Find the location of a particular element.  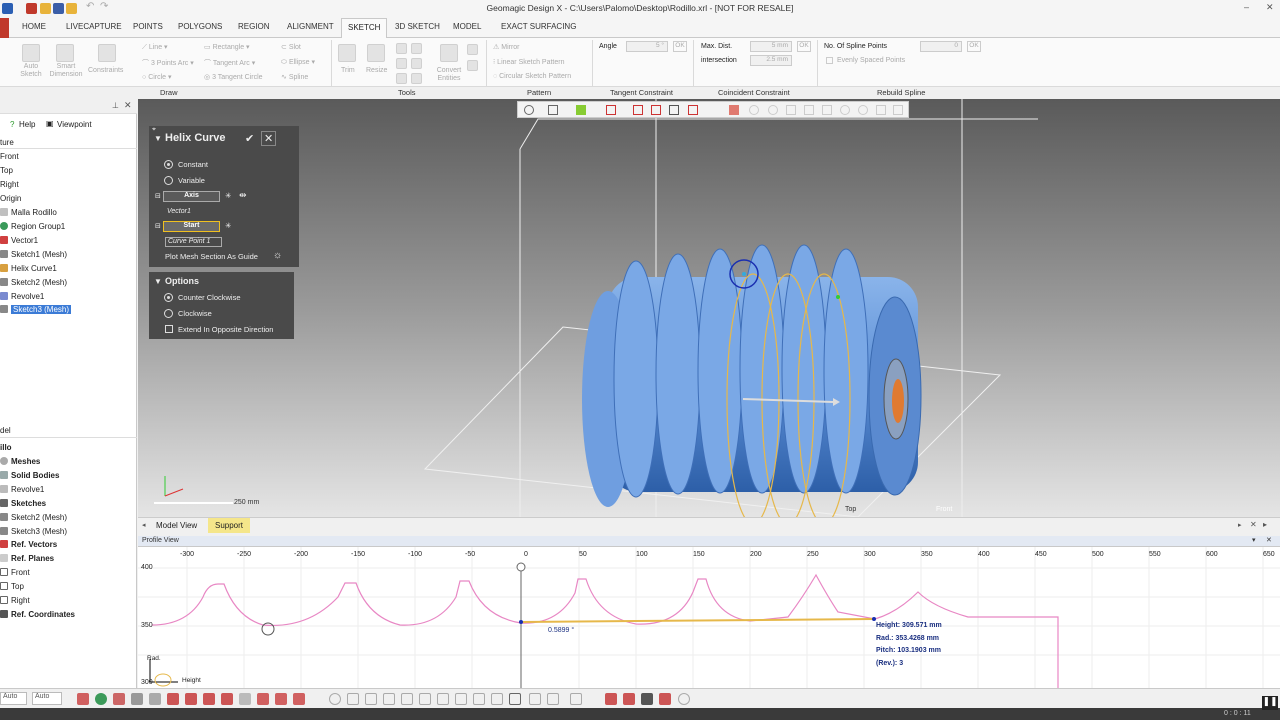

tab-home: HOME is located at coordinates (34, 26).